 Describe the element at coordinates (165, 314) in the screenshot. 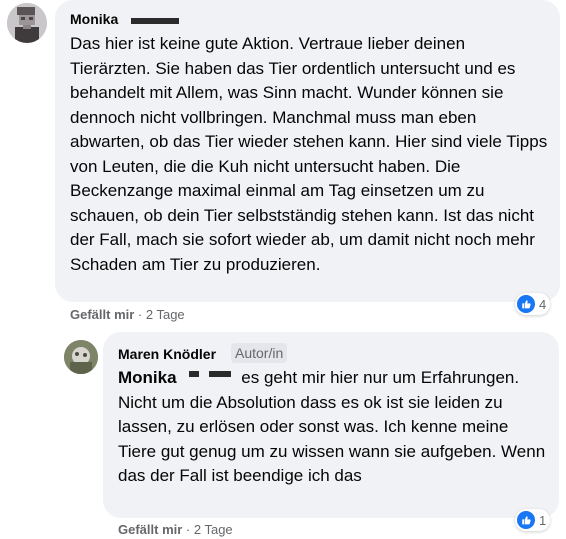

I see `comment-time: 2 Tage` at that location.